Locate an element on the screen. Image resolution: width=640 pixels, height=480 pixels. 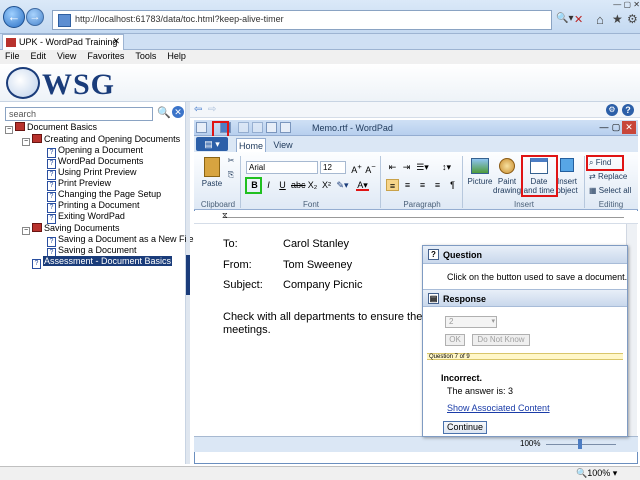
align-right-icon: ≡ is located at coordinates (422, 185).